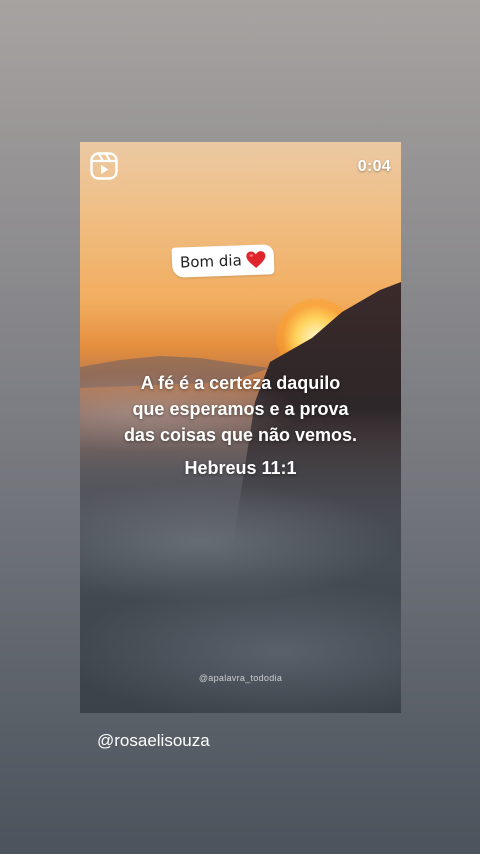  Describe the element at coordinates (240, 468) in the screenshot. I see `verse-reference: Hebreus 11:1` at that location.